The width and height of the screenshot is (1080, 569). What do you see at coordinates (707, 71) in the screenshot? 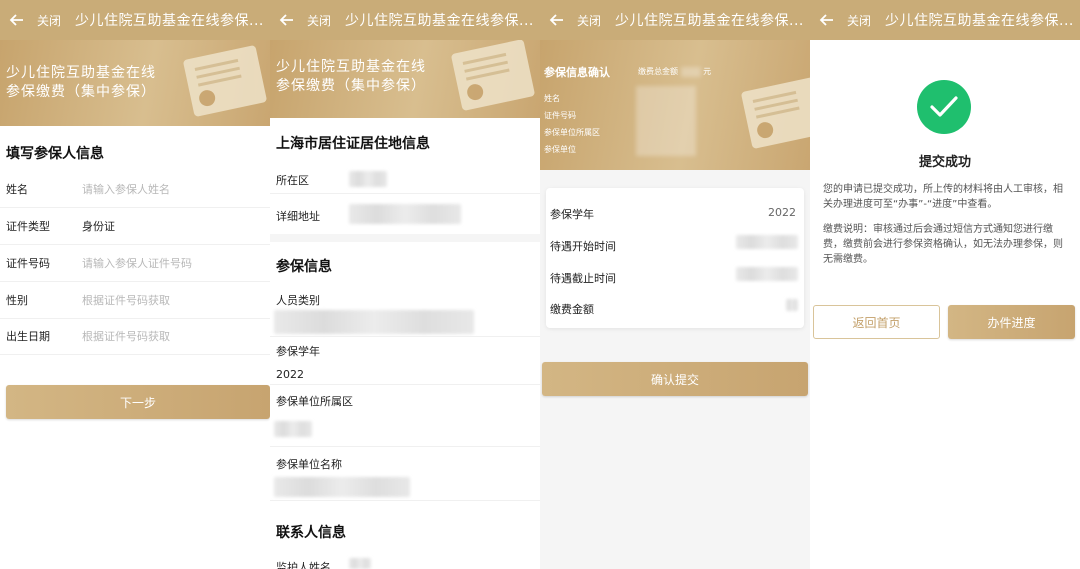
I see `total-suffix: 元` at bounding box center [707, 71].